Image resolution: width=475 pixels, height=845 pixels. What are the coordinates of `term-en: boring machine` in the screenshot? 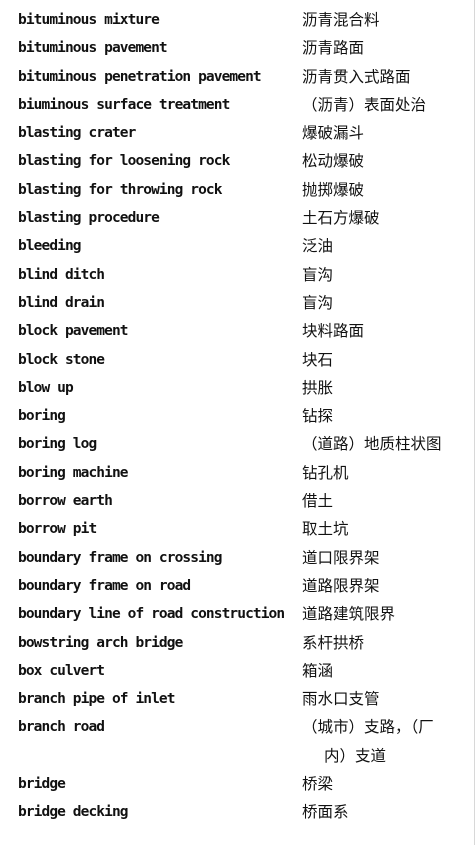 It's located at (73, 472).